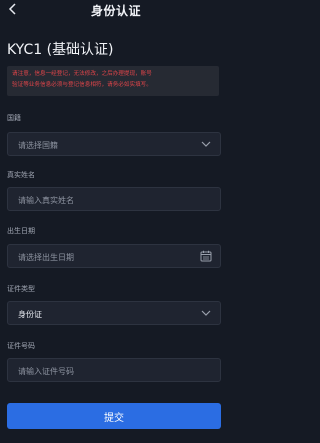 This screenshot has height=443, width=320. What do you see at coordinates (114, 313) in the screenshot?
I see `id-type-select: 身份证` at bounding box center [114, 313].